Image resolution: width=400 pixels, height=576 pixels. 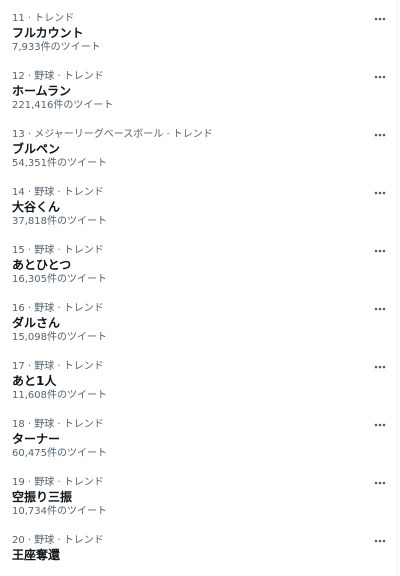 What do you see at coordinates (58, 76) in the screenshot?
I see `trend-meta: 12 · 野球 · トレンド` at bounding box center [58, 76].